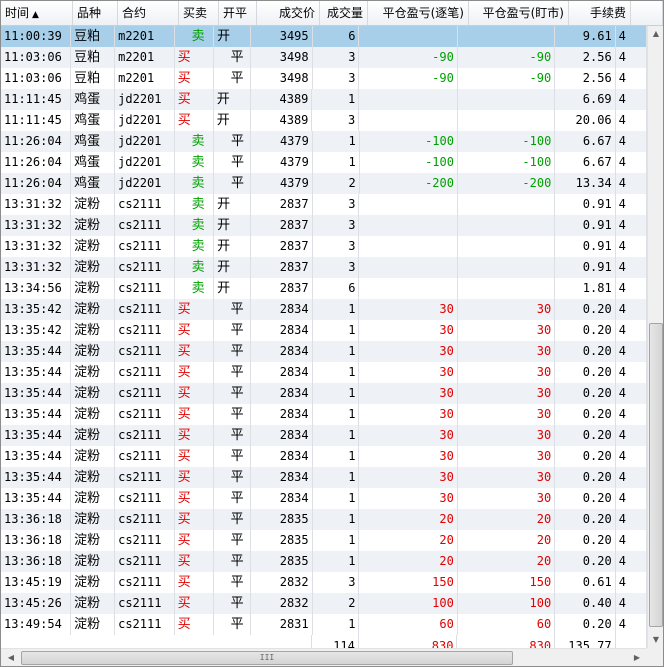 This screenshot has height=667, width=664. I want to click on col-extra, so click(647, 13).